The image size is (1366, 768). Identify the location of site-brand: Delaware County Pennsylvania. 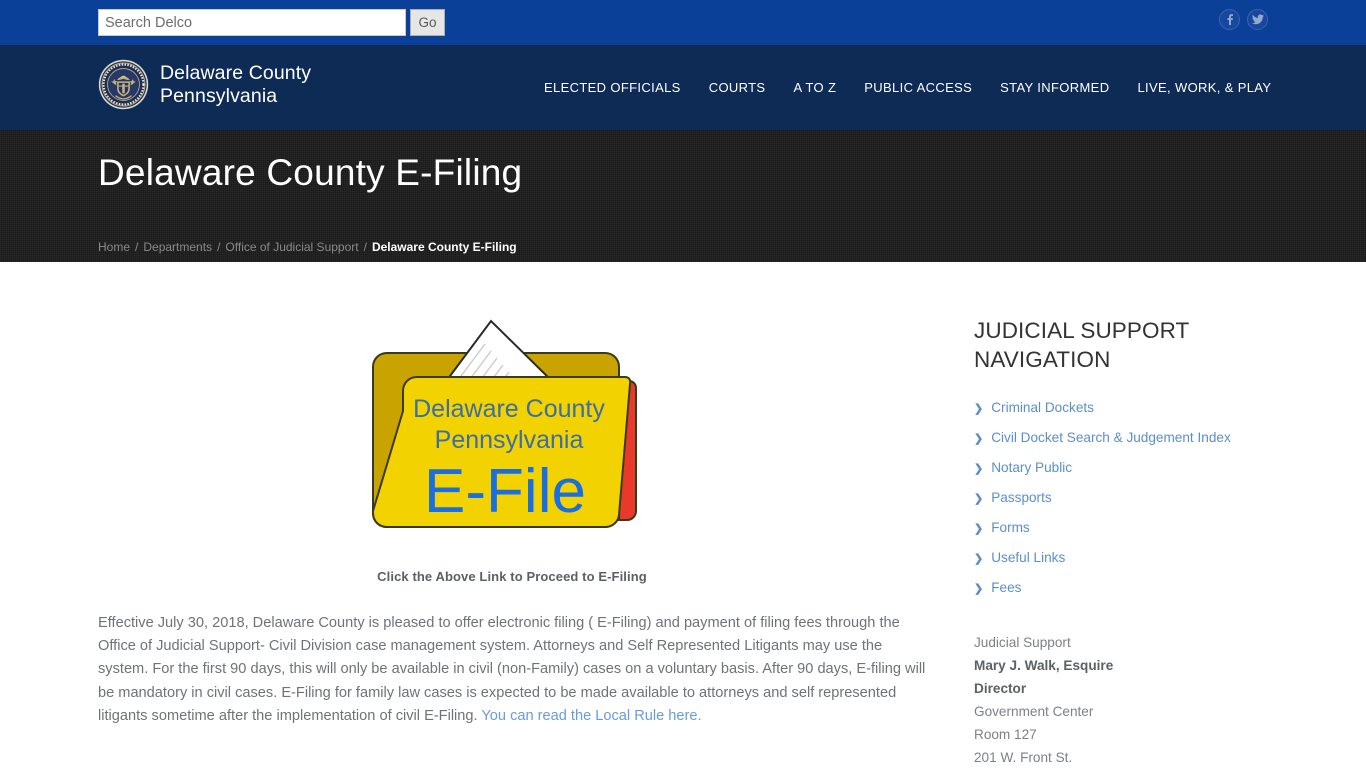
(204, 84).